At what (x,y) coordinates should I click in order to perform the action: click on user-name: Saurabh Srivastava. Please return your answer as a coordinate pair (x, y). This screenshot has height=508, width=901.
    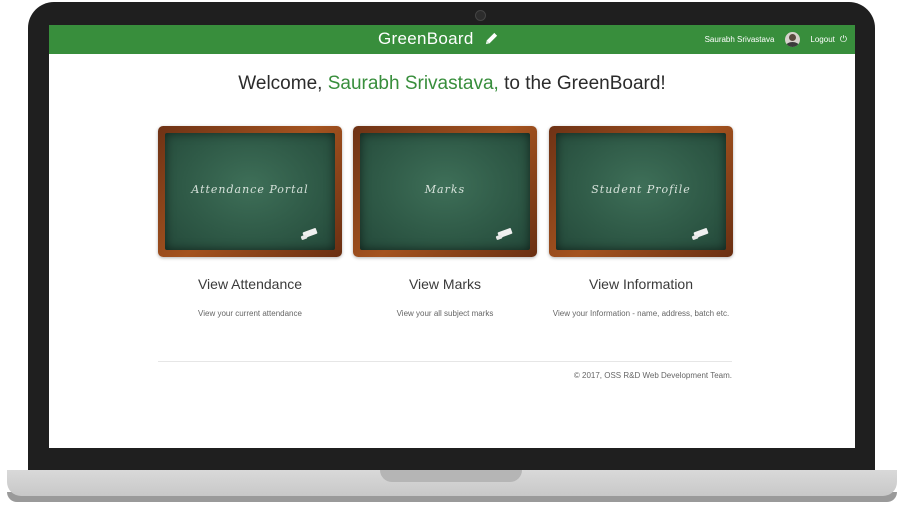
    Looking at the image, I should click on (740, 39).